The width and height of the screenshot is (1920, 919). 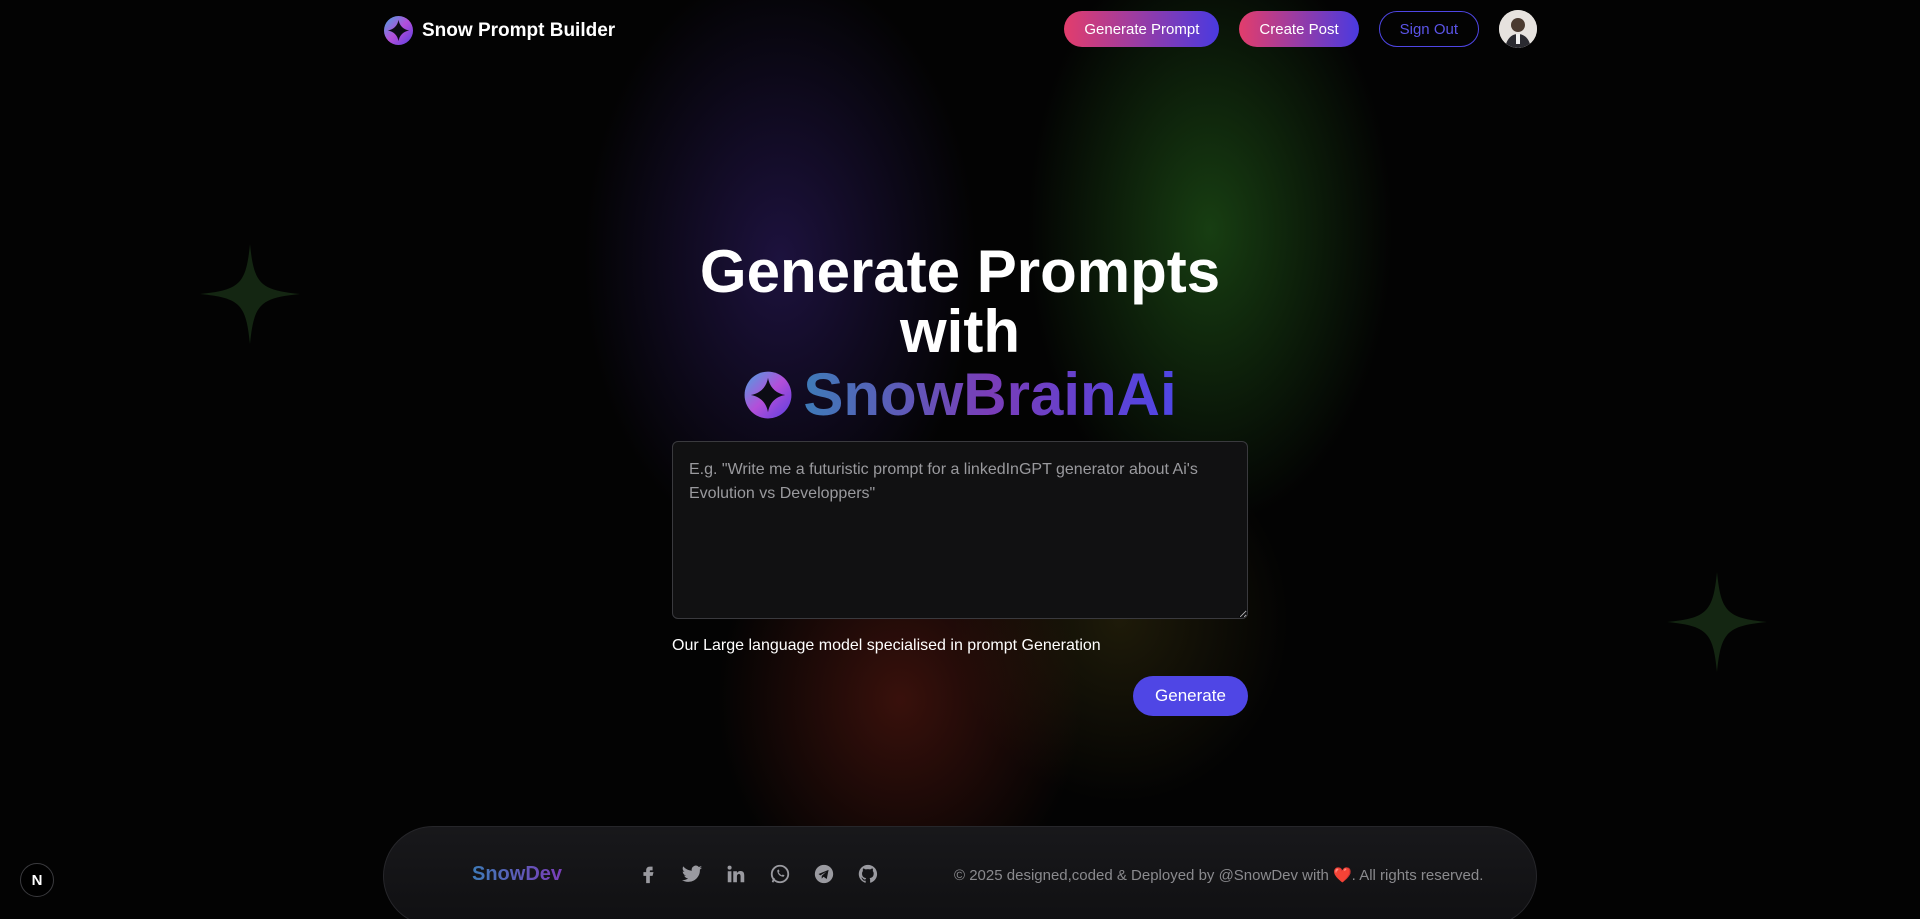 I want to click on next-badge: N, so click(x=37, y=880).